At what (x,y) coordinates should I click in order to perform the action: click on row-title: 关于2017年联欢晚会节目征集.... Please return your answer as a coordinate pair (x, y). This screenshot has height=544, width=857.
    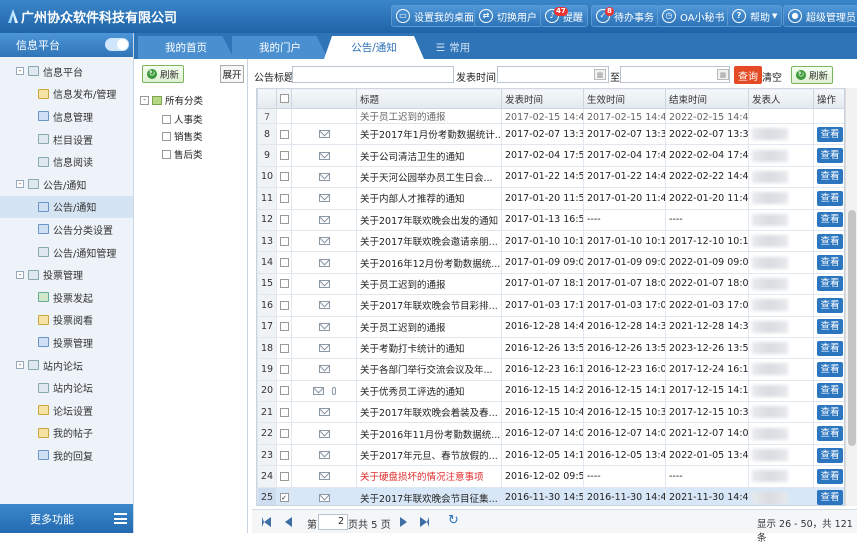
    Looking at the image, I should click on (429, 495).